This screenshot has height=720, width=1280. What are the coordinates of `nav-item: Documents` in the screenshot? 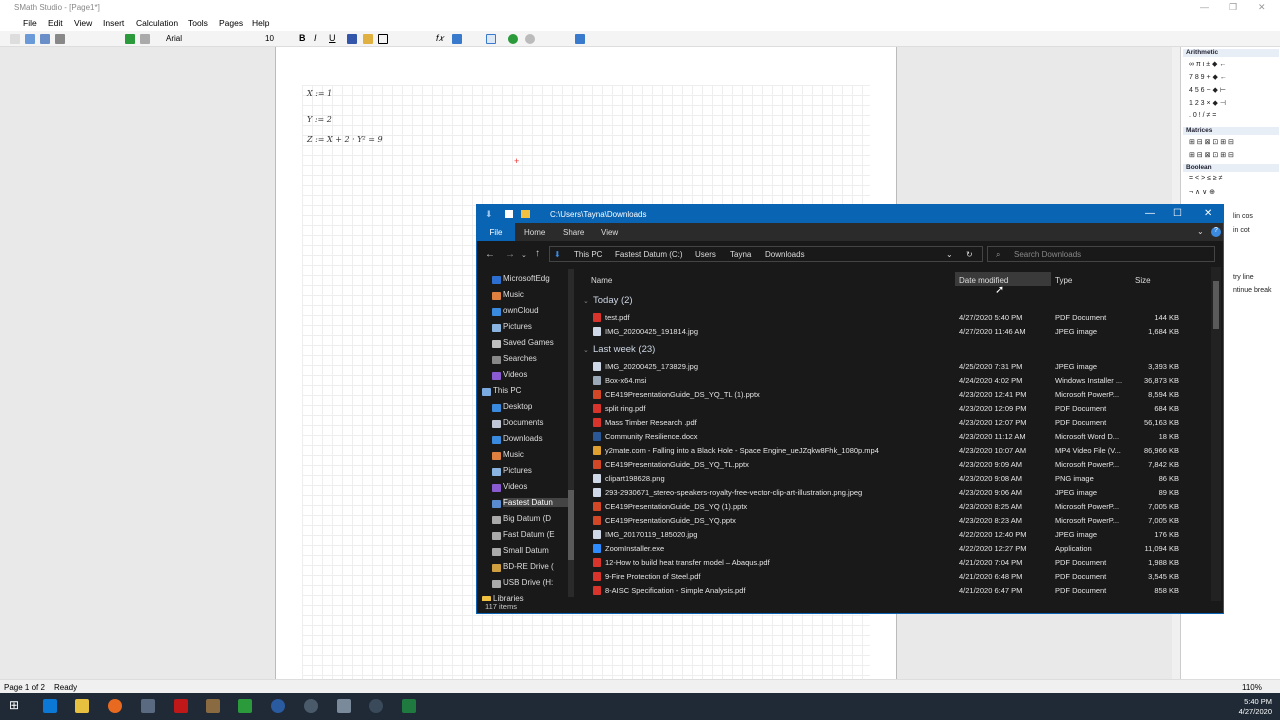 It's located at (537, 422).